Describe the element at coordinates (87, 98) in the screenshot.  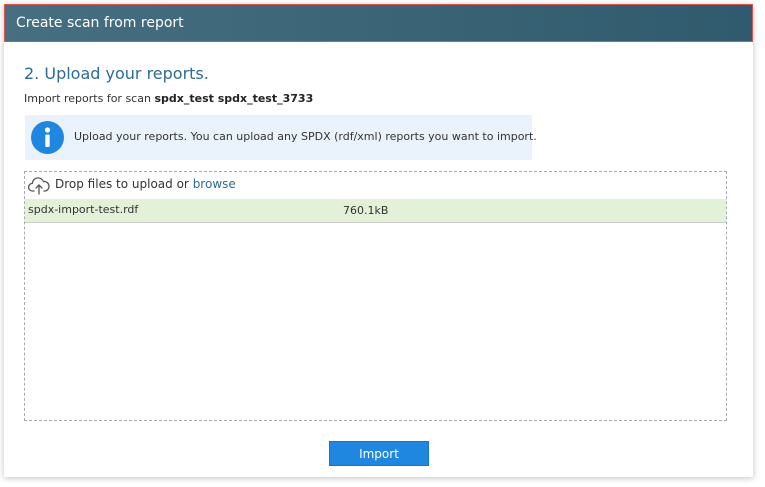
I see `subtitle-prefix: Import reports for scan` at that location.